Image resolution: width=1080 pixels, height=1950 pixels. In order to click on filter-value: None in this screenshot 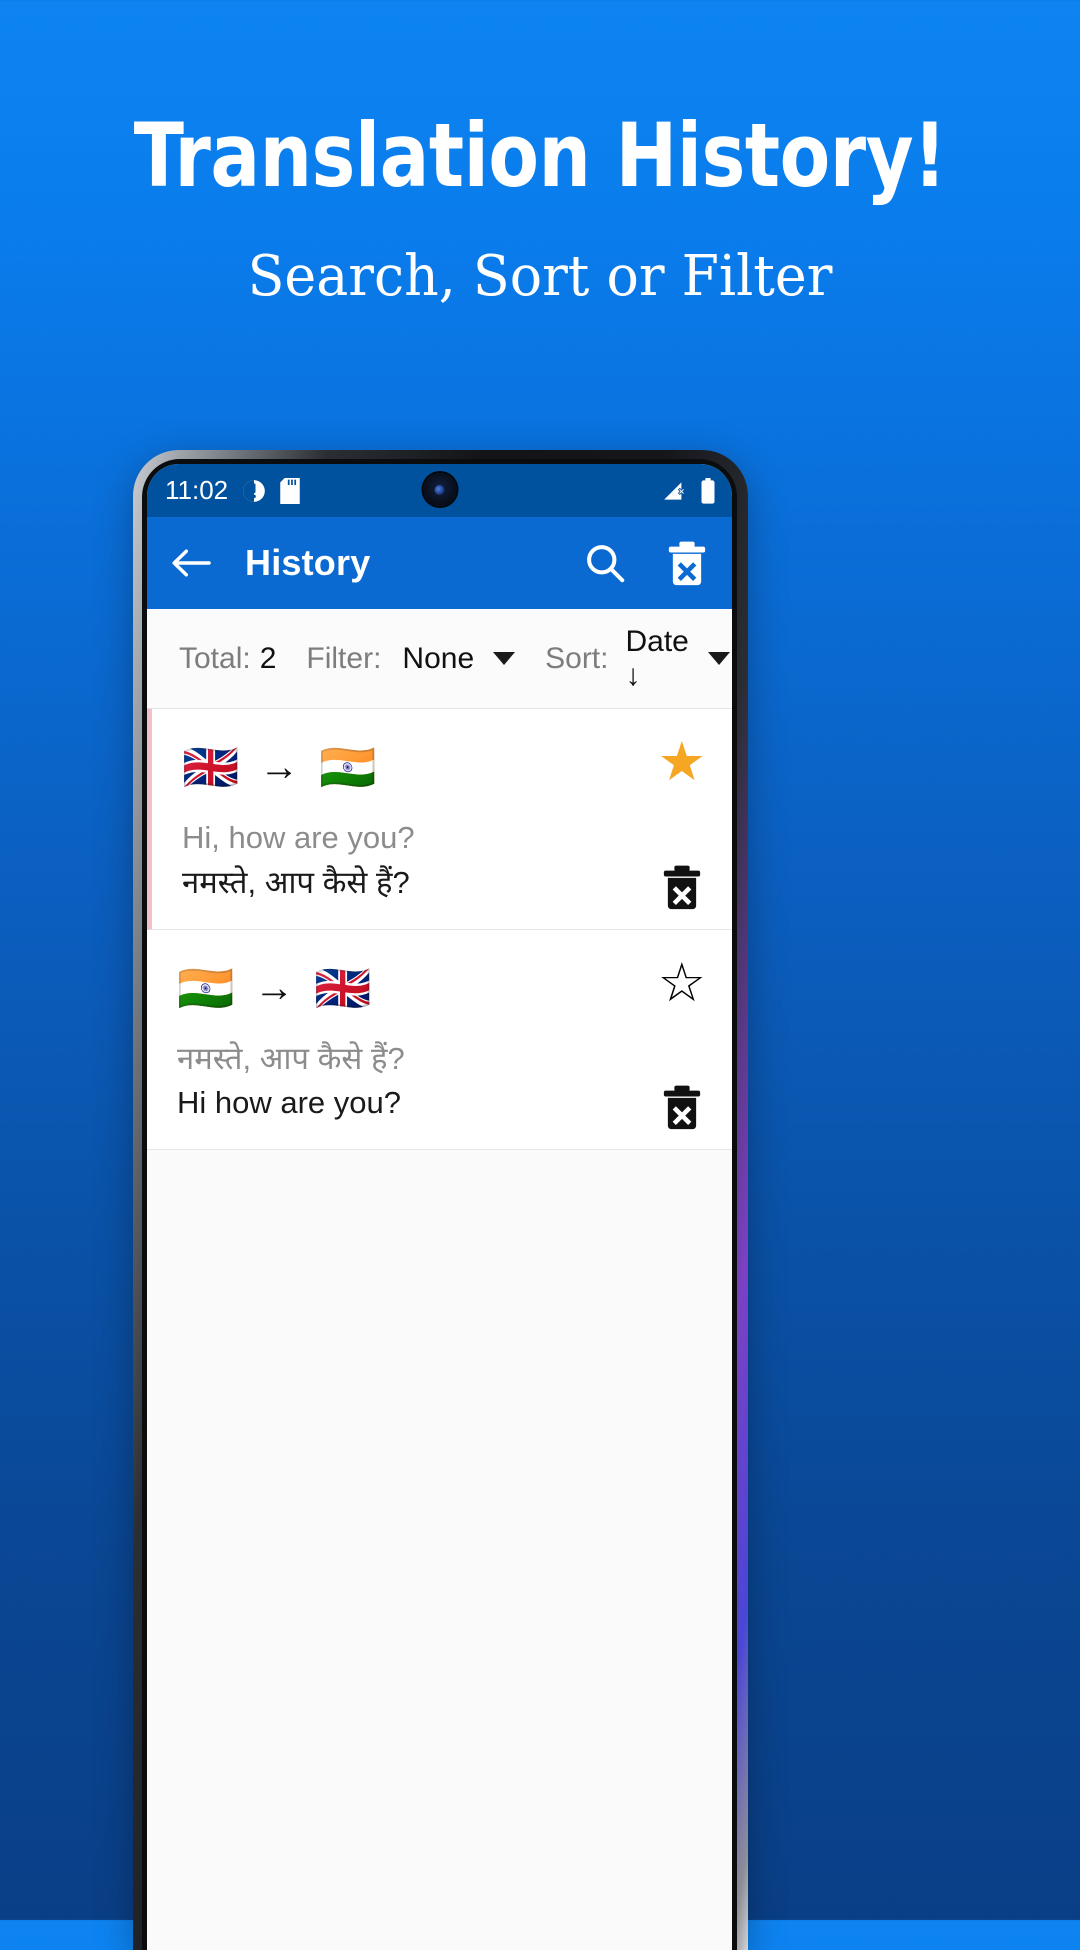, I will do `click(438, 658)`.